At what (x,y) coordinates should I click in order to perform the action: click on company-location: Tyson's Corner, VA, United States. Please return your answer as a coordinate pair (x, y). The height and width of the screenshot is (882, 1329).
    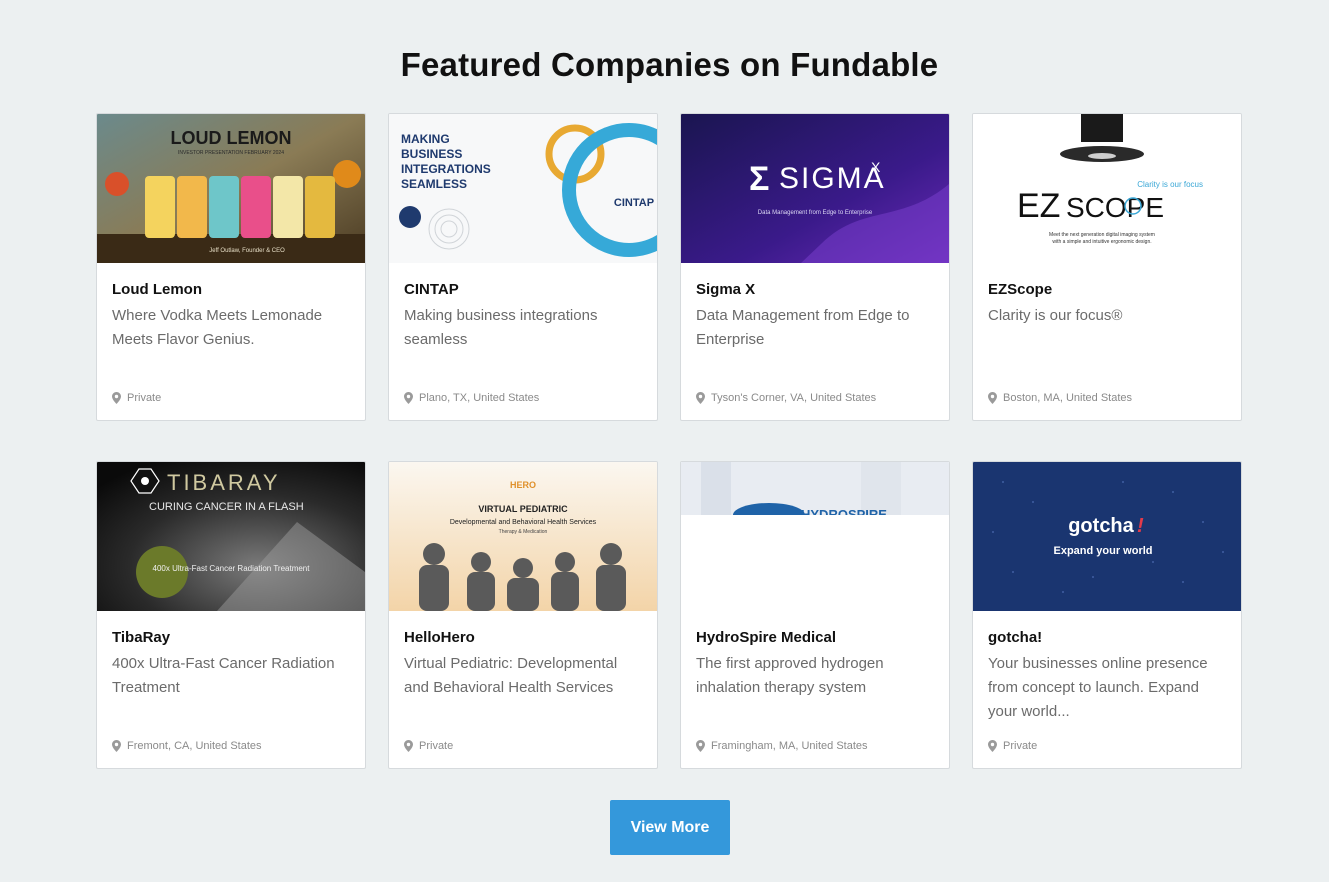
    Looking at the image, I should click on (816, 398).